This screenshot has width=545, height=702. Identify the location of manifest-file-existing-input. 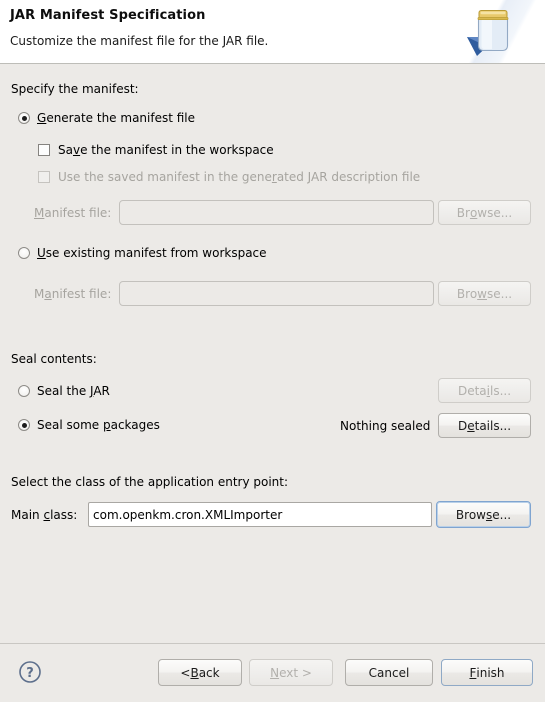
(276, 293).